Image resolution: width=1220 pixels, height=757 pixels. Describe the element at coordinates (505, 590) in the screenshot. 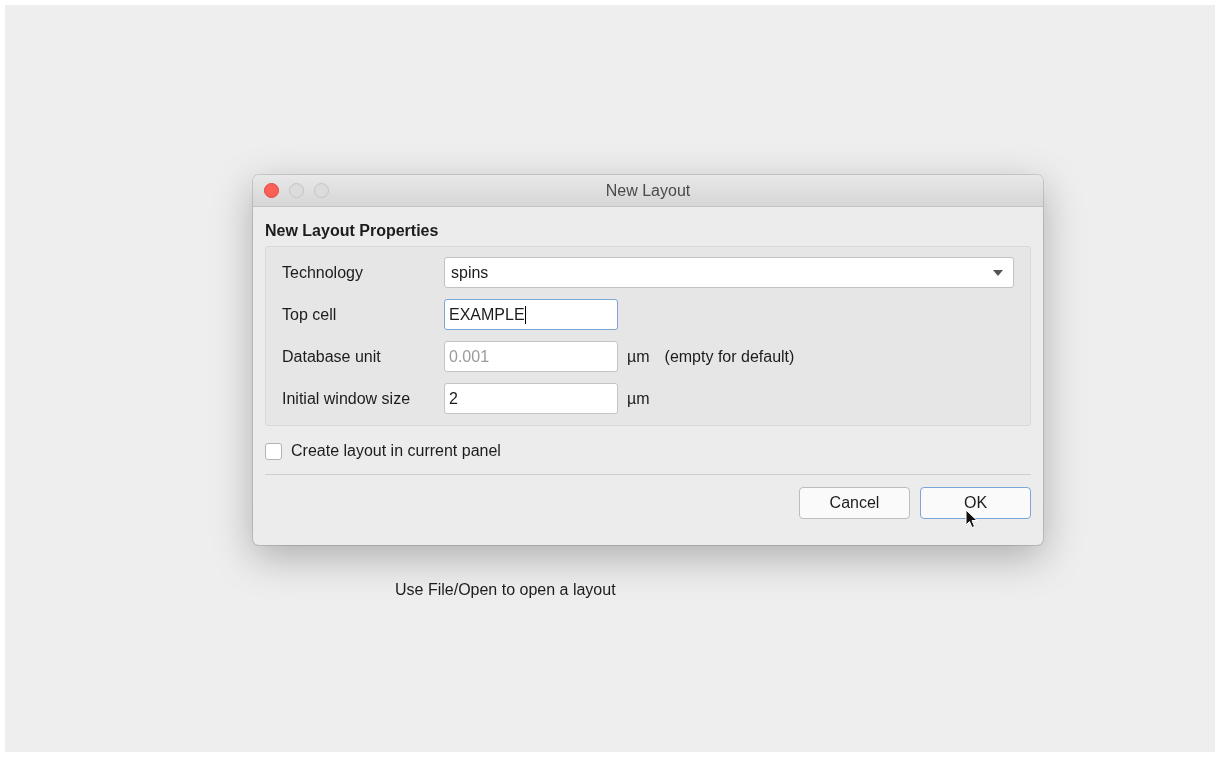

I see `status-message: Use File/Open to open a layout` at that location.